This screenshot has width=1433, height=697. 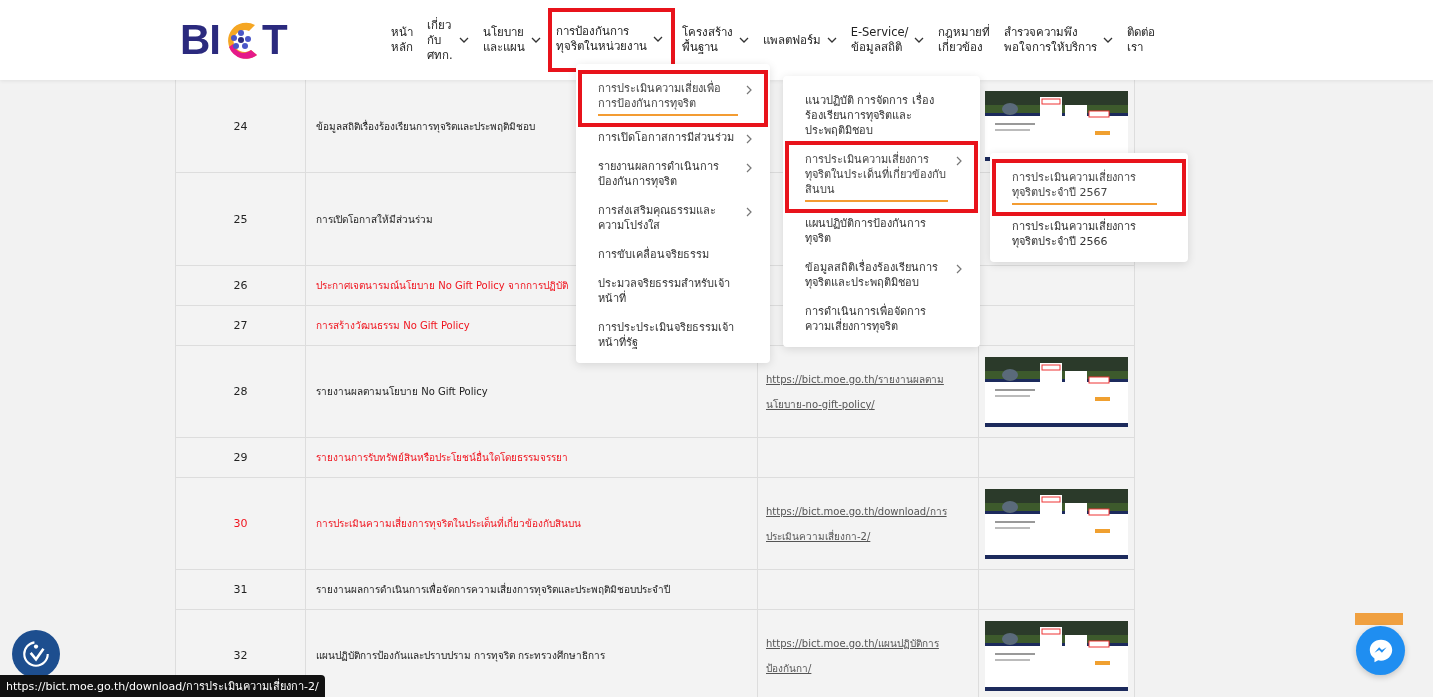 What do you see at coordinates (402, 40) in the screenshot?
I see `nav-link: หน้า หลัก` at bounding box center [402, 40].